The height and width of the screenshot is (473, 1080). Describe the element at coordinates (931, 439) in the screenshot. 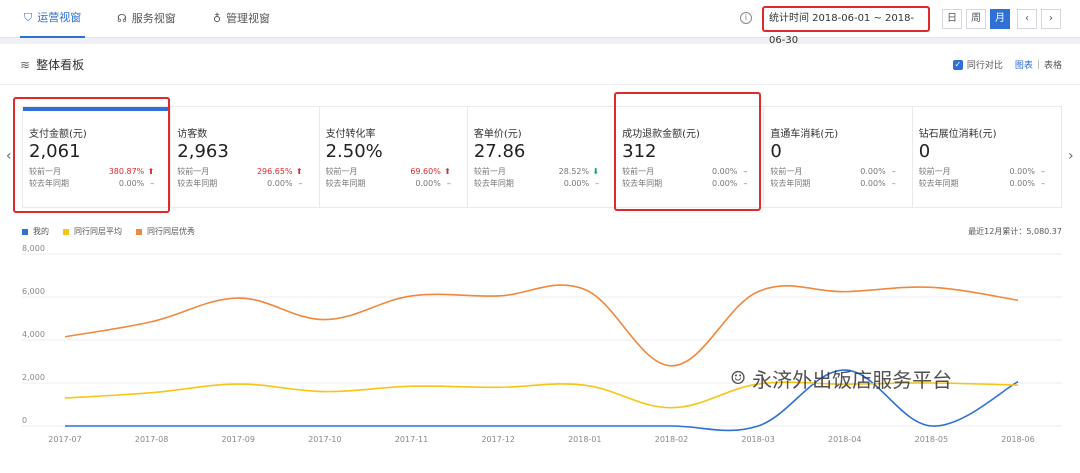

I see `x-tick-label: 2018-05` at that location.